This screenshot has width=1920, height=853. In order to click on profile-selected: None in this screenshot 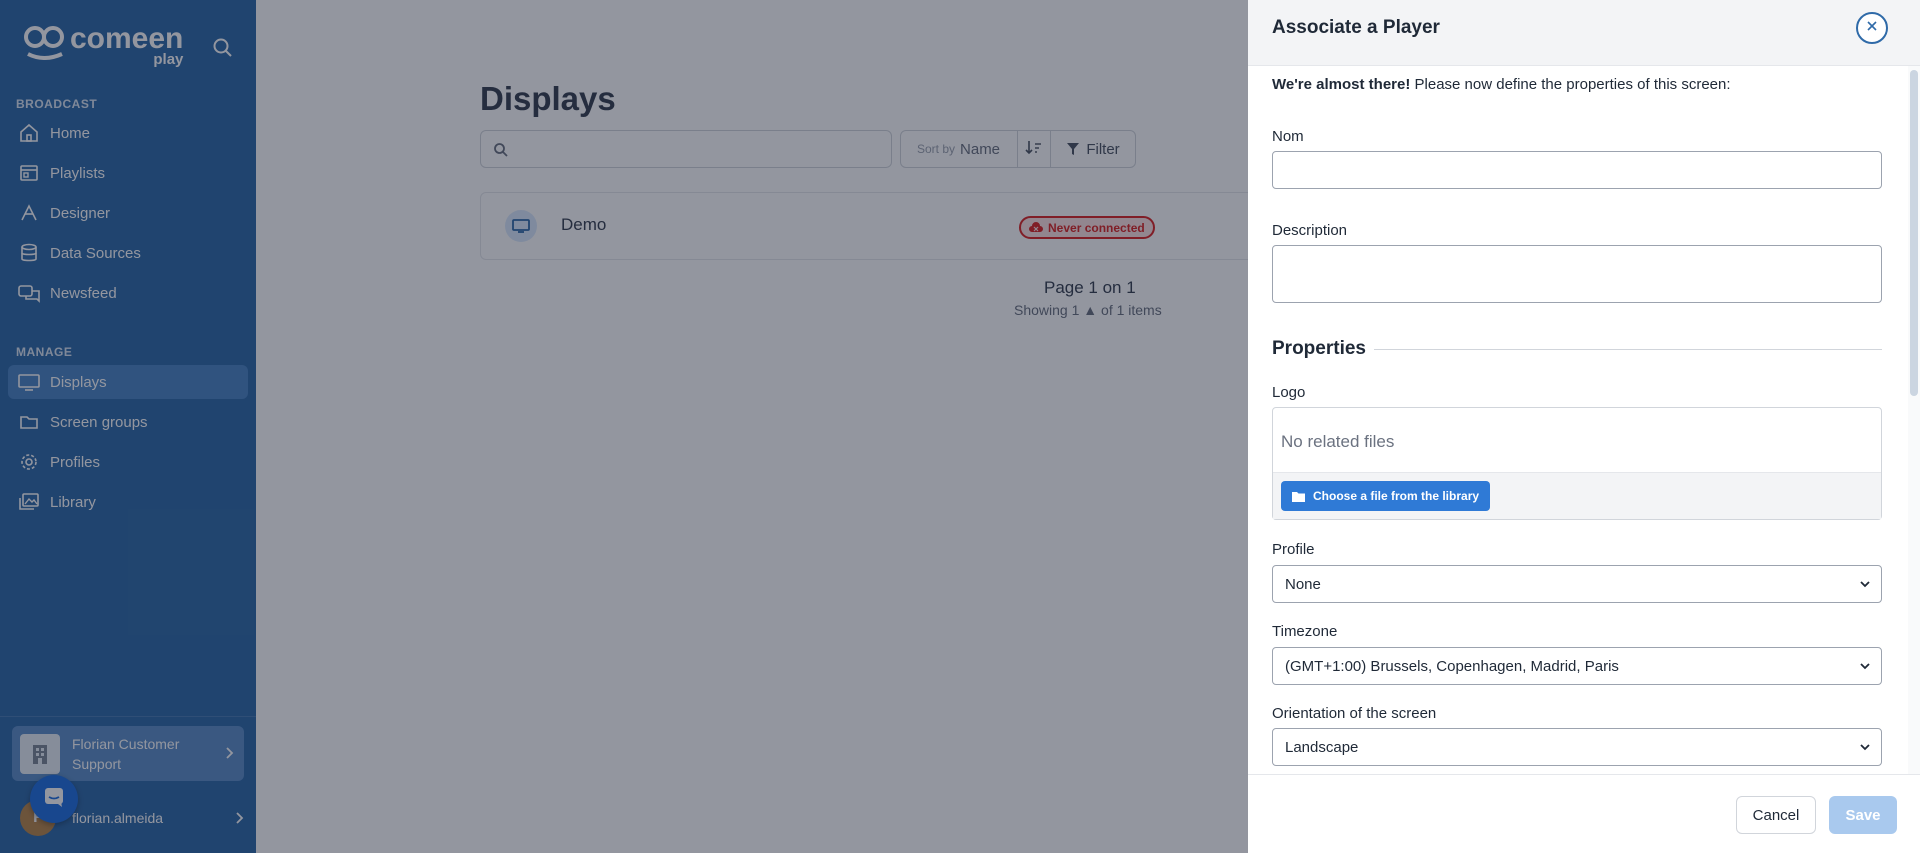, I will do `click(1303, 584)`.